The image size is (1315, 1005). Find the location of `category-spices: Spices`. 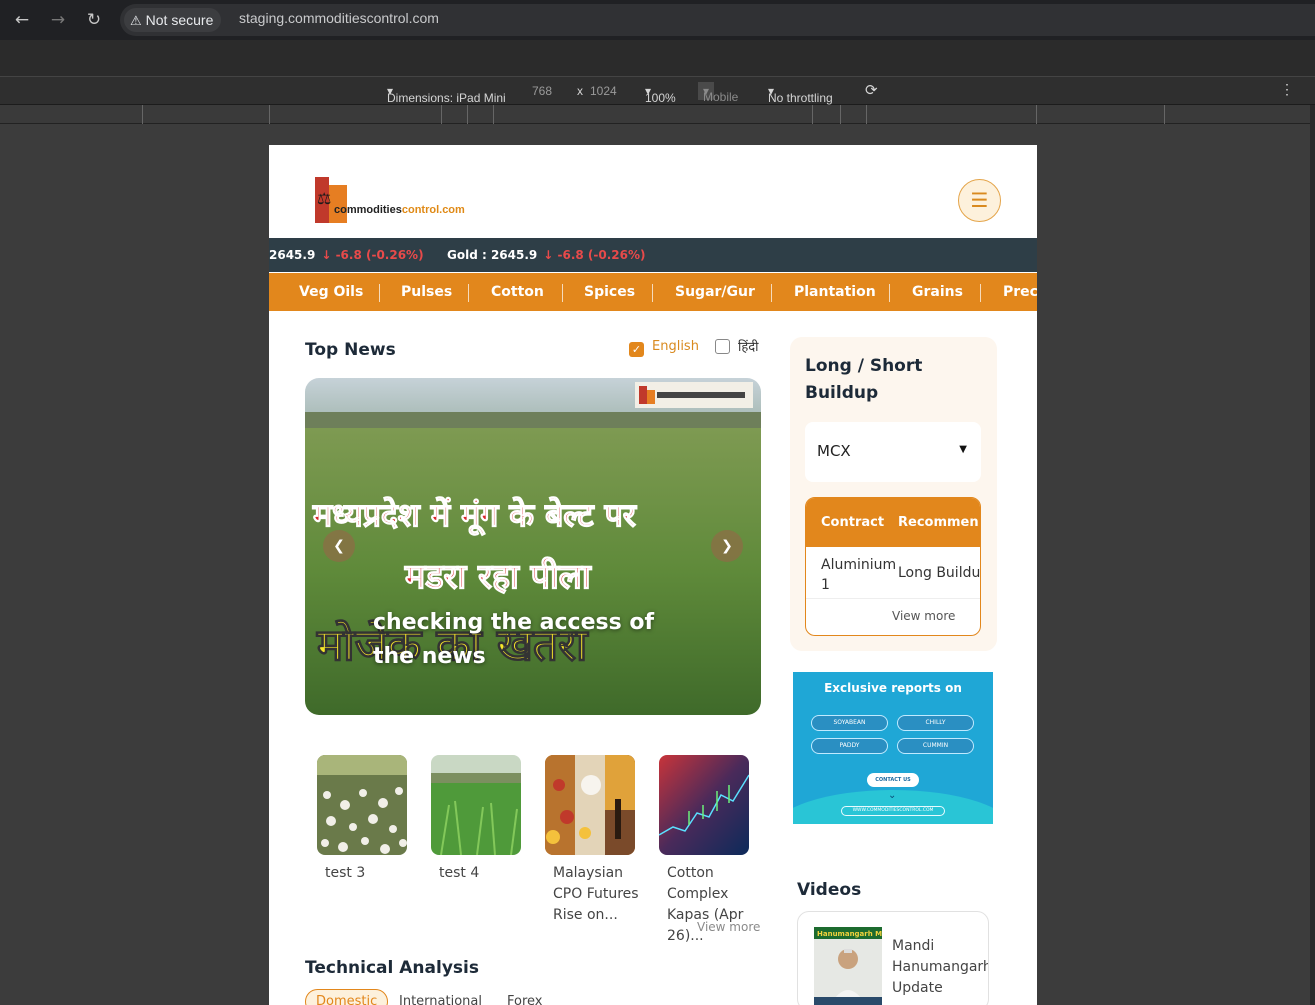

category-spices: Spices is located at coordinates (609, 292).